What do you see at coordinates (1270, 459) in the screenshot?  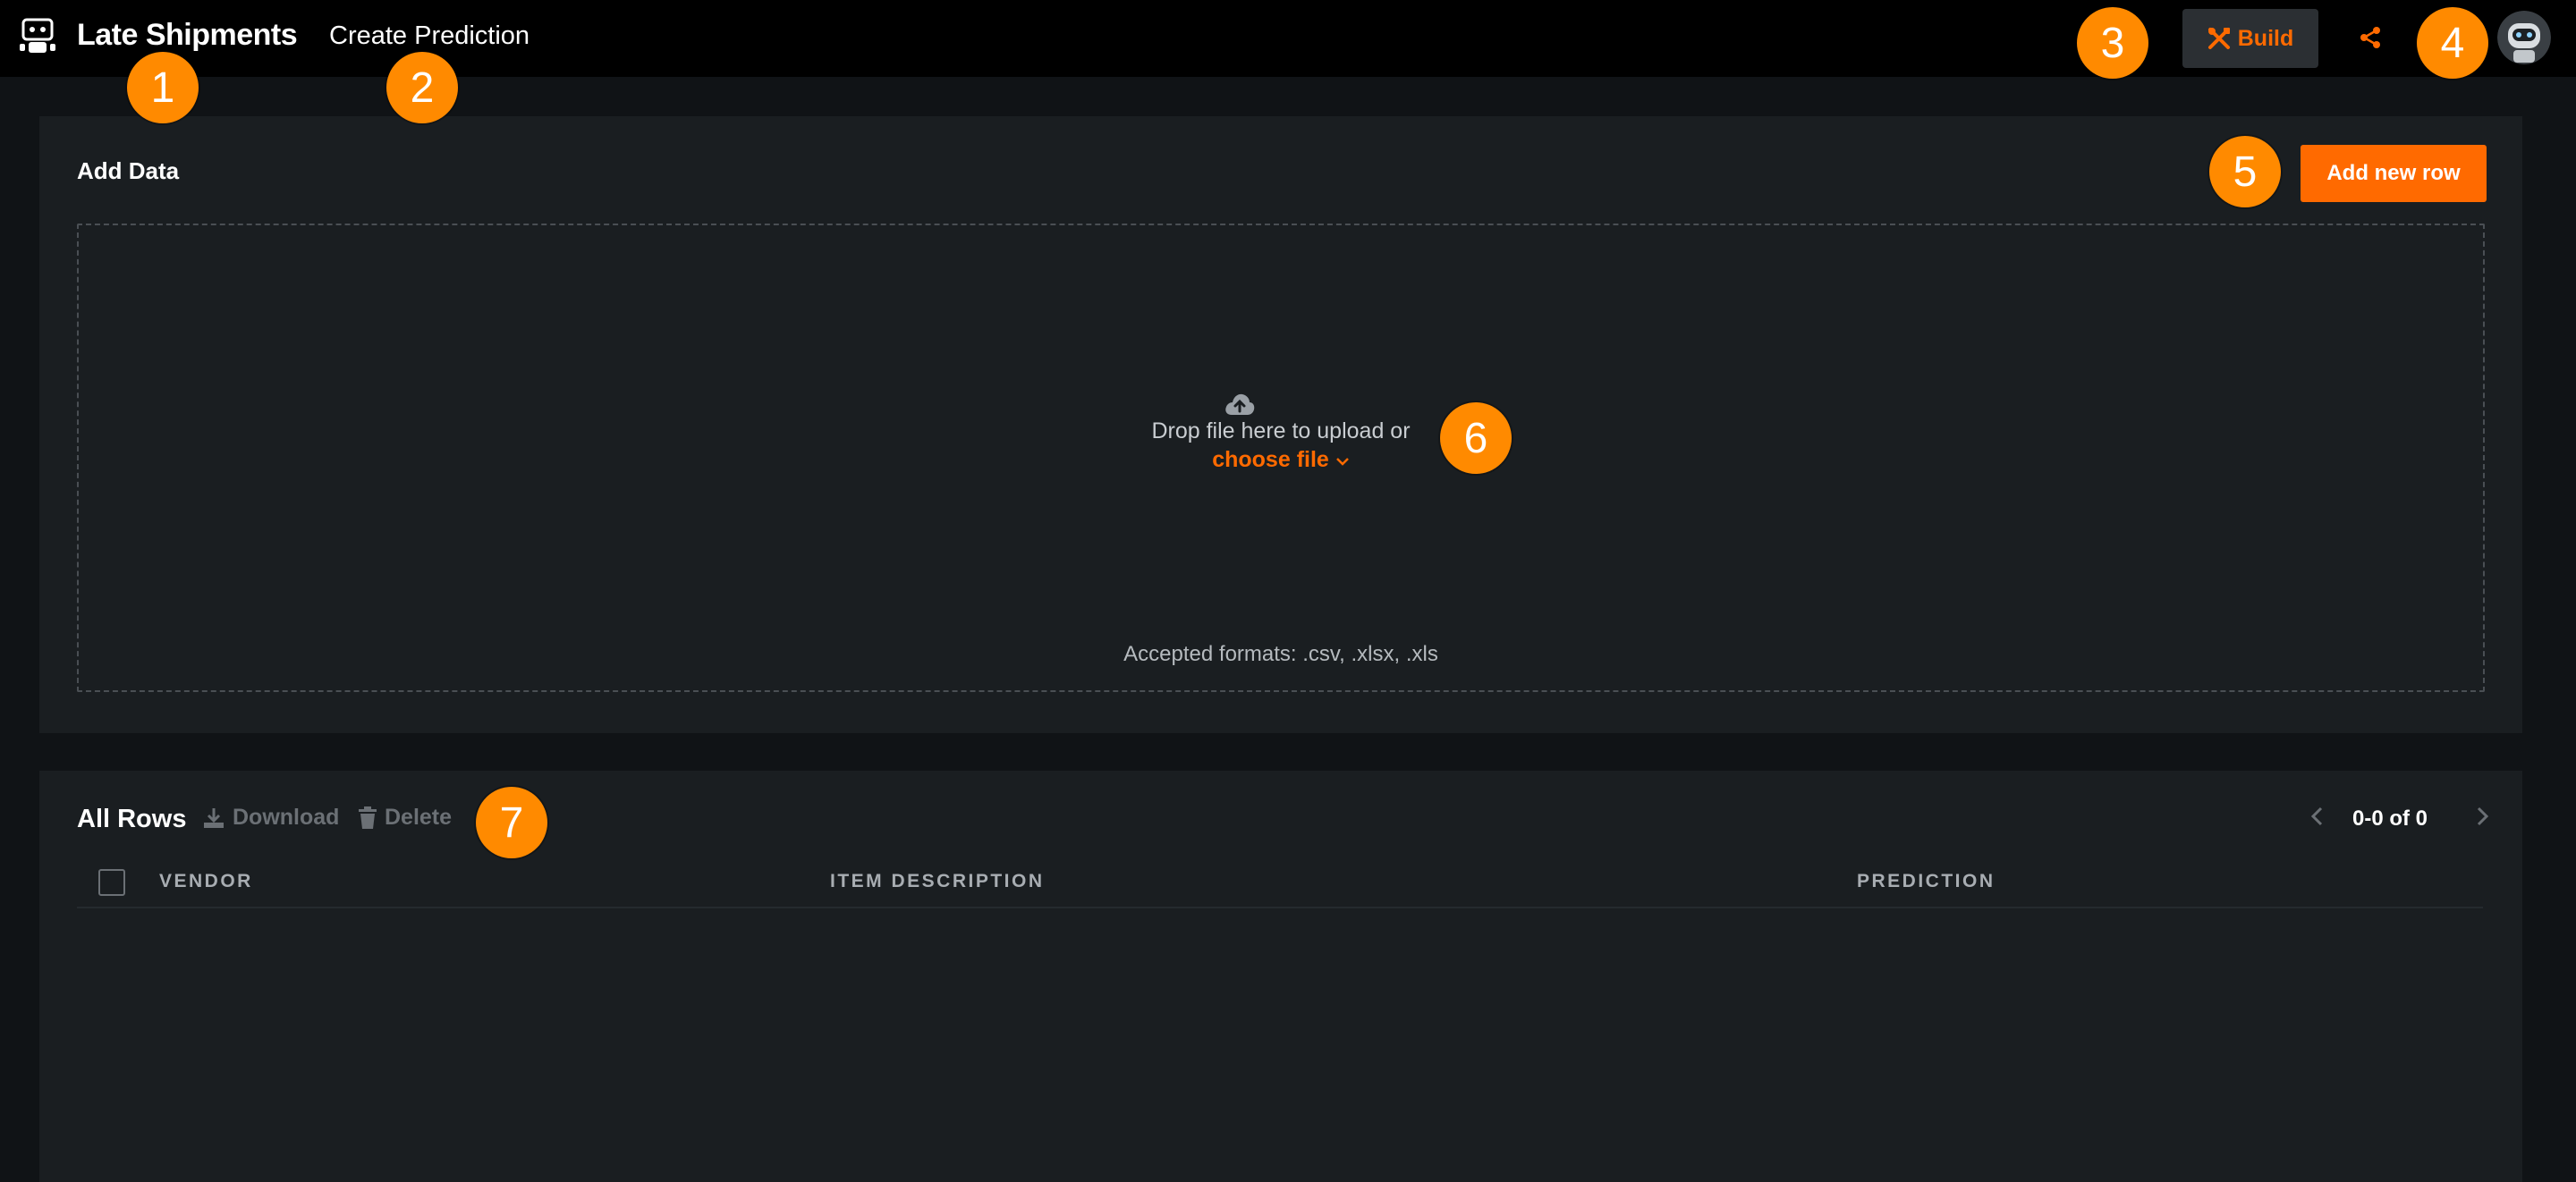 I see `choose-file-label: choose file` at bounding box center [1270, 459].